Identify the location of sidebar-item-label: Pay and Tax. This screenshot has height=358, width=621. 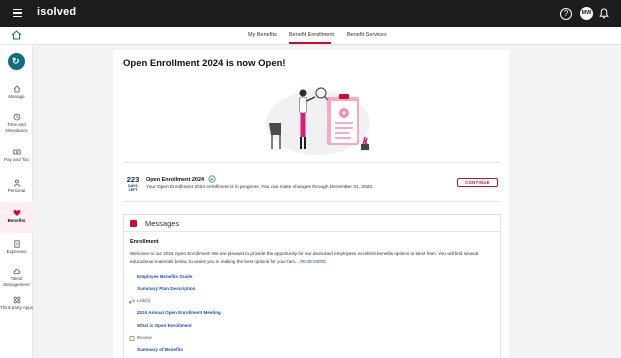
(16, 159).